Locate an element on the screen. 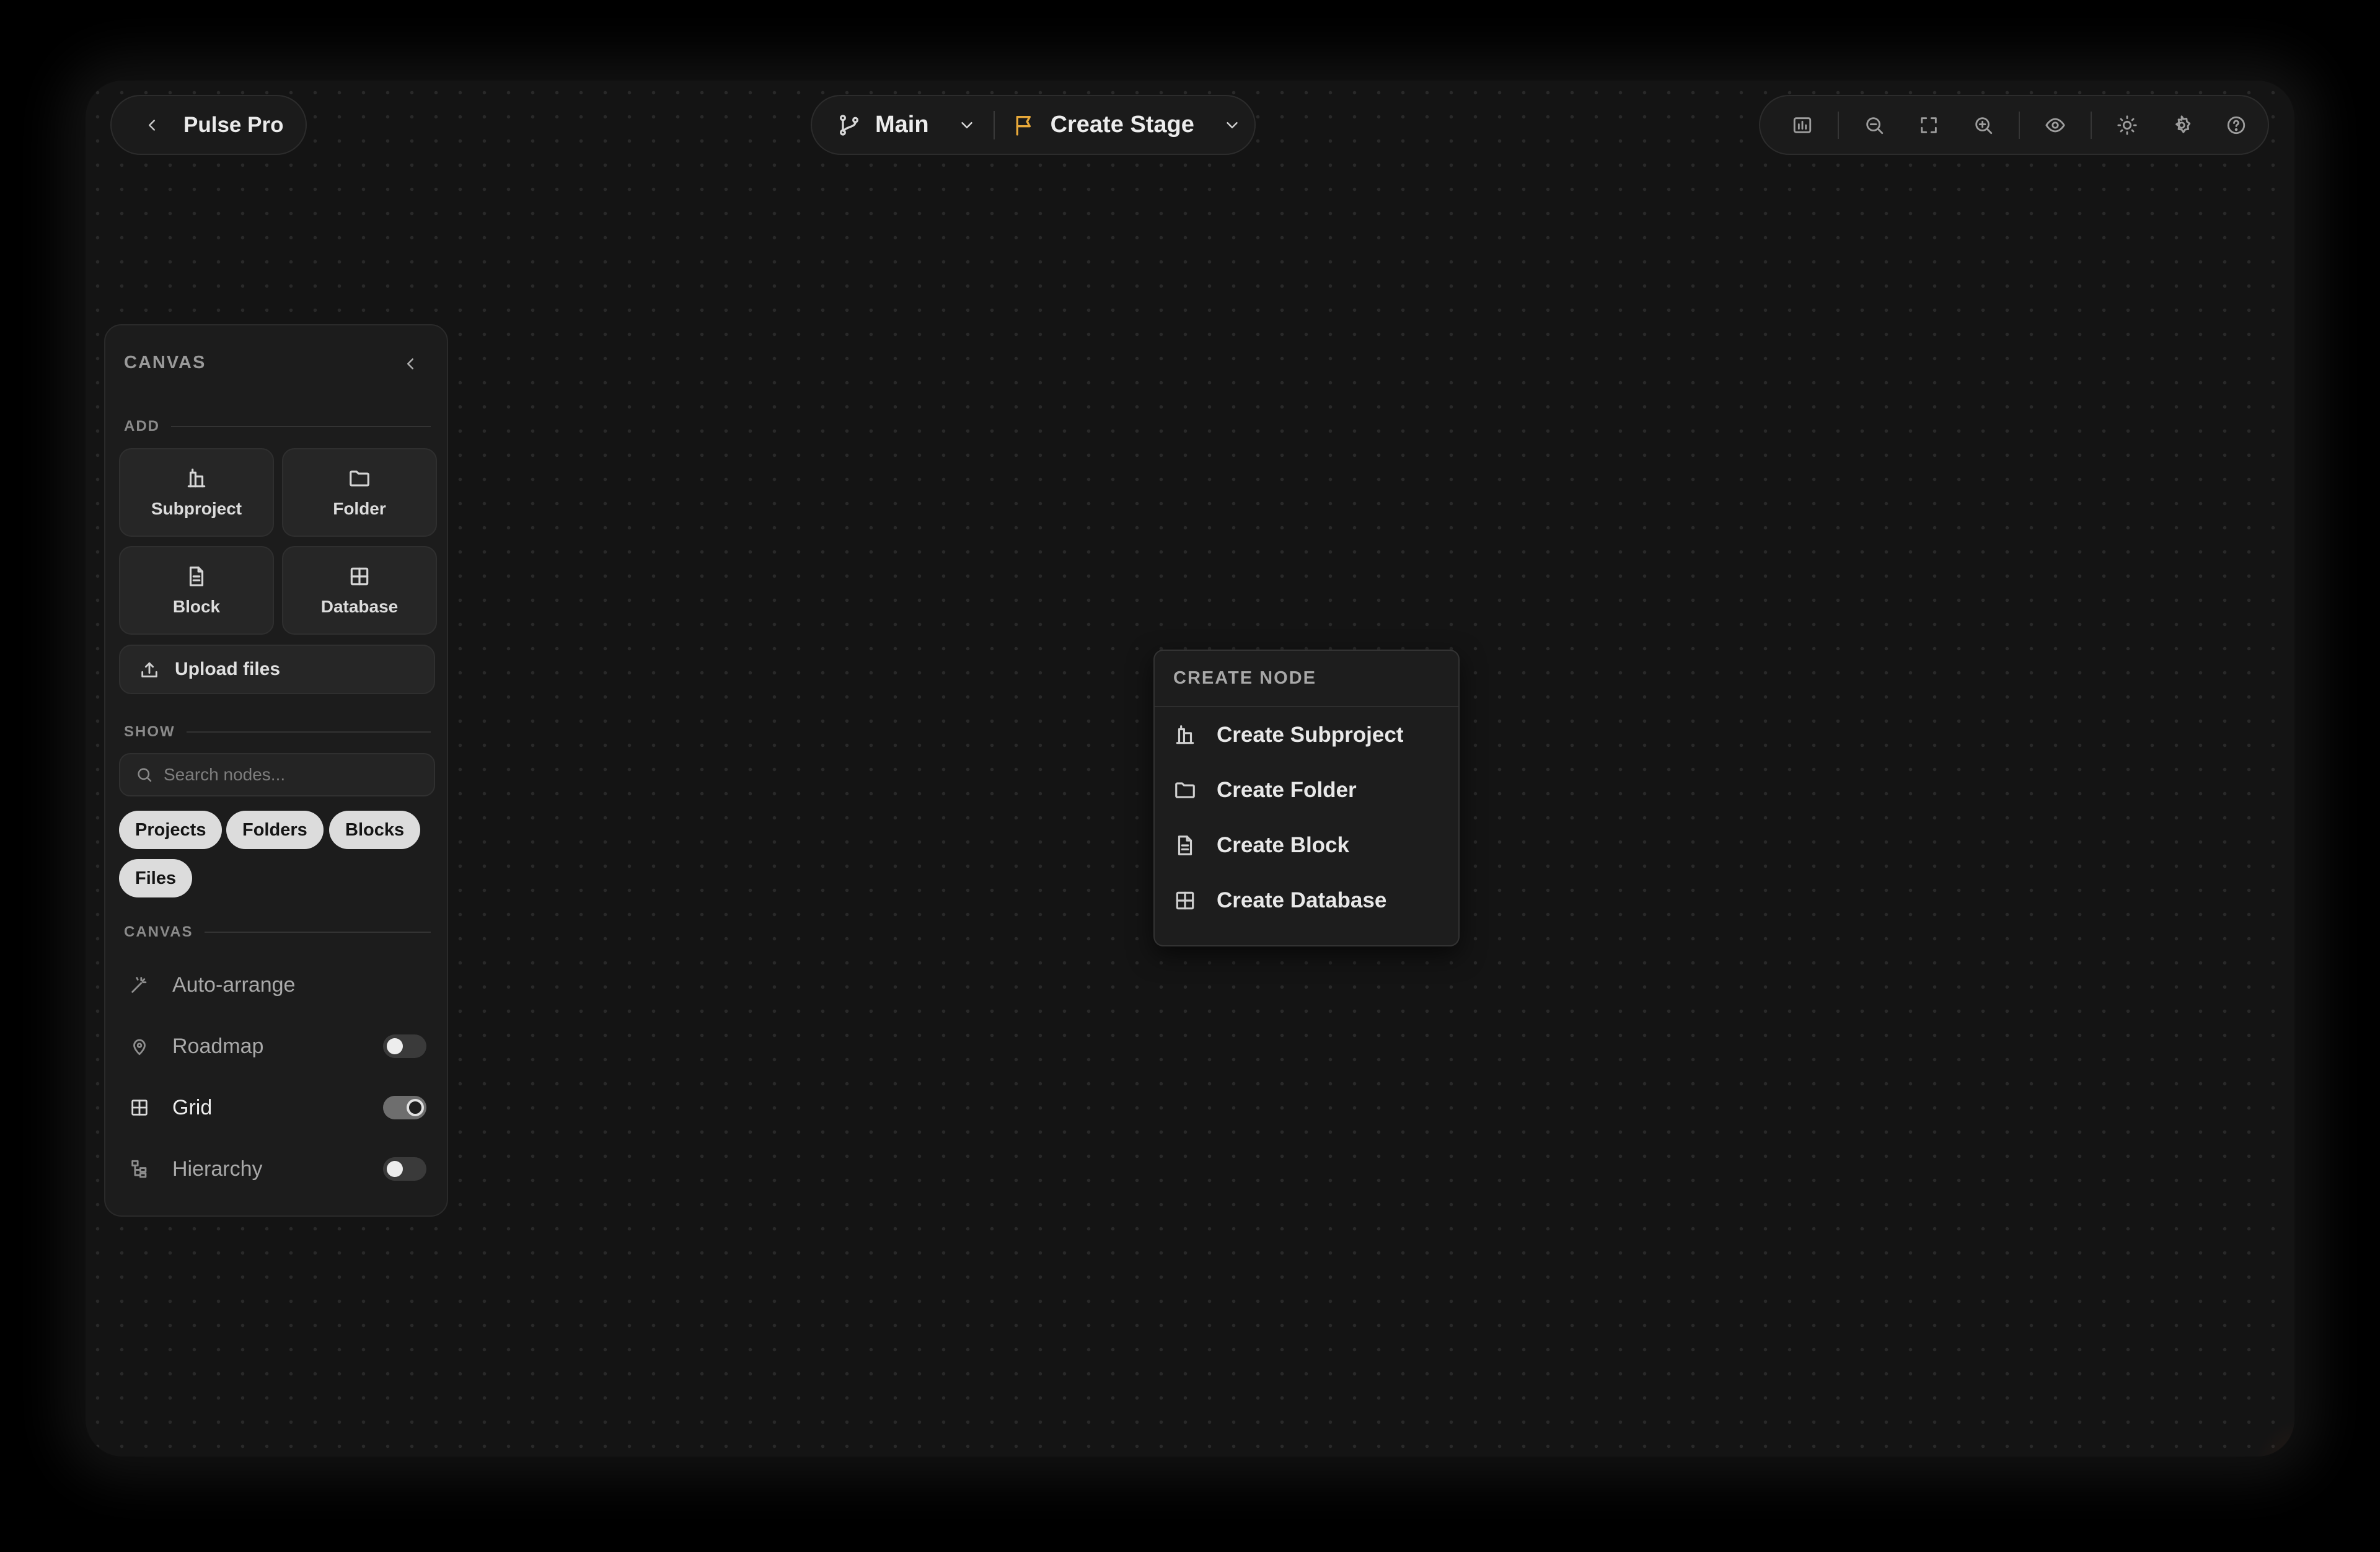  grid-option: Grid is located at coordinates (277, 1107).